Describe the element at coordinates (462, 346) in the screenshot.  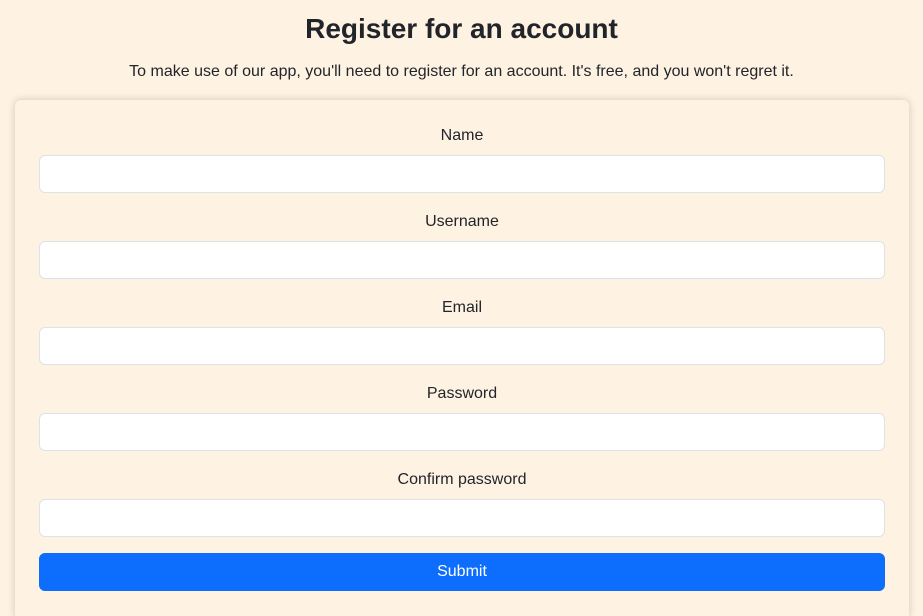
I see `email-input` at that location.